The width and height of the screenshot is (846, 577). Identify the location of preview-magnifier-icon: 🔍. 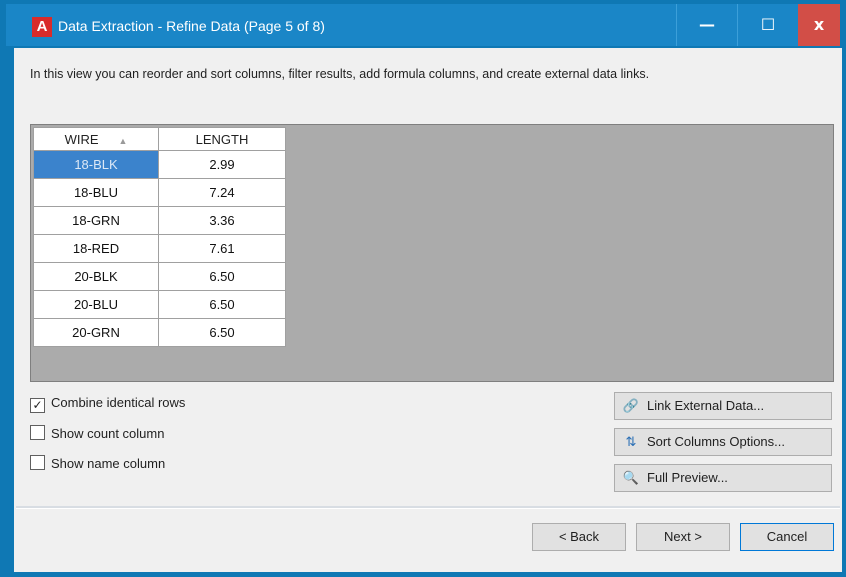
(631, 478).